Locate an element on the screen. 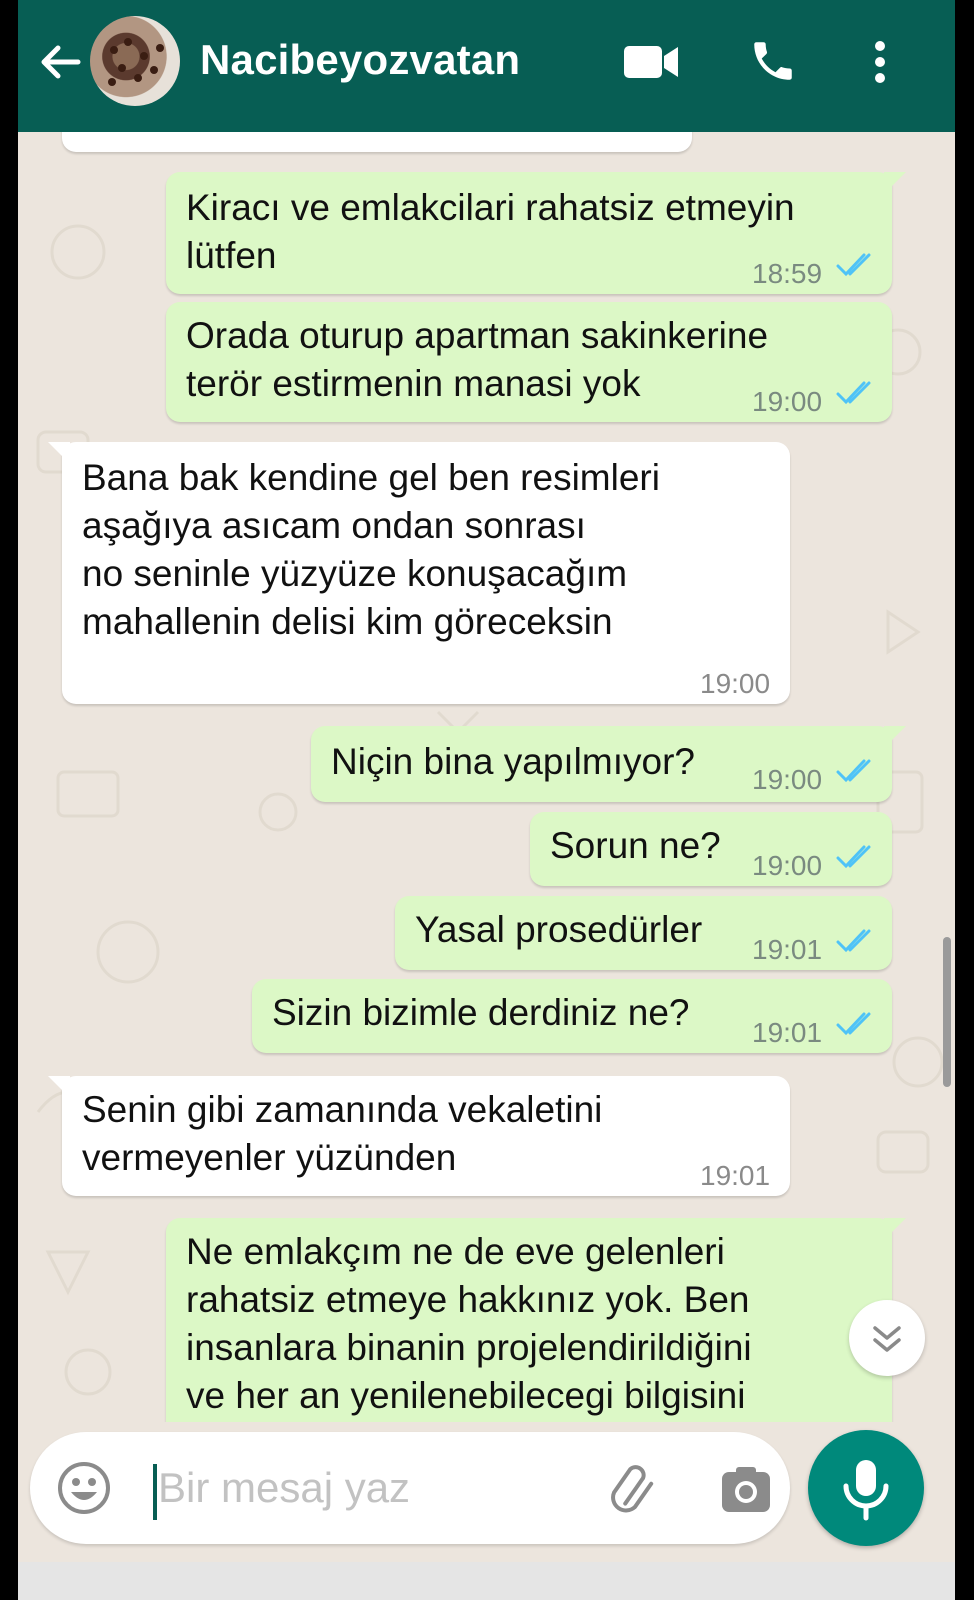 The image size is (974, 1600). message-composer is located at coordinates (410, 1488).